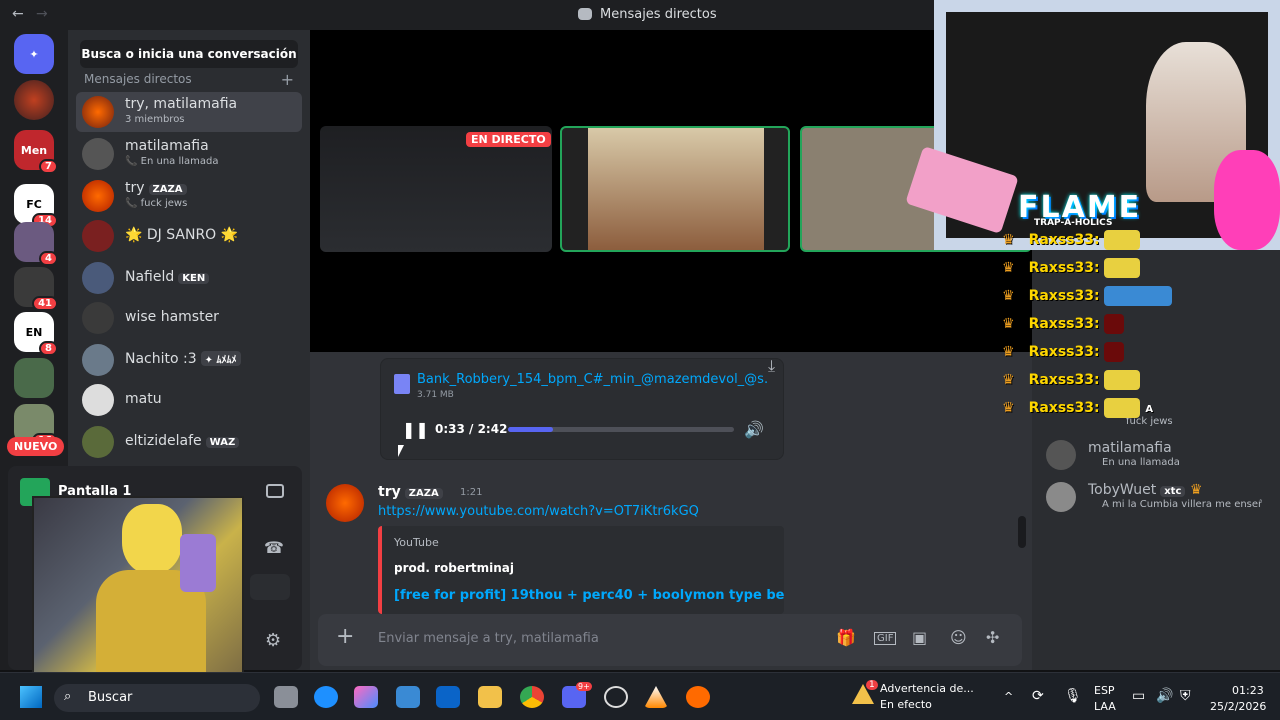  What do you see at coordinates (68, 696) in the screenshot?
I see `search-icon: ⌕` at bounding box center [68, 696].